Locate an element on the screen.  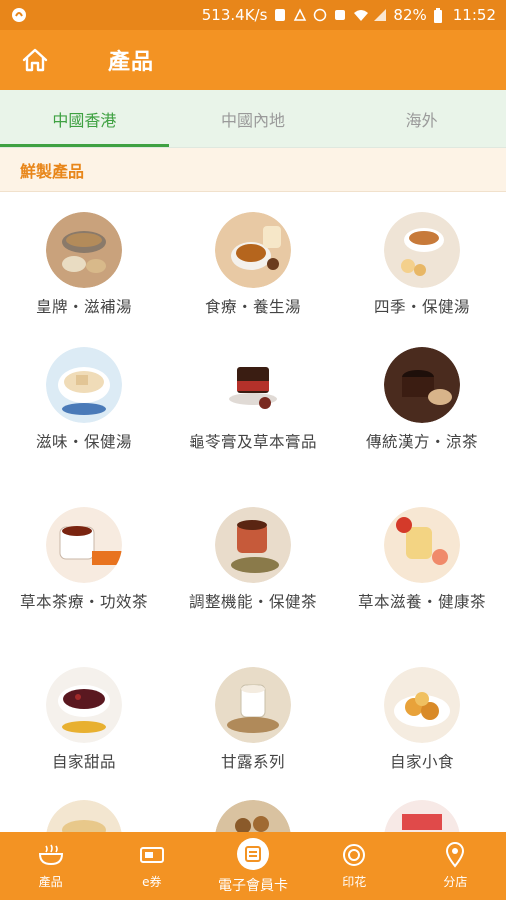
status-bar: 513.4K/s 82% 11:52 is located at coordinates (253, 15).